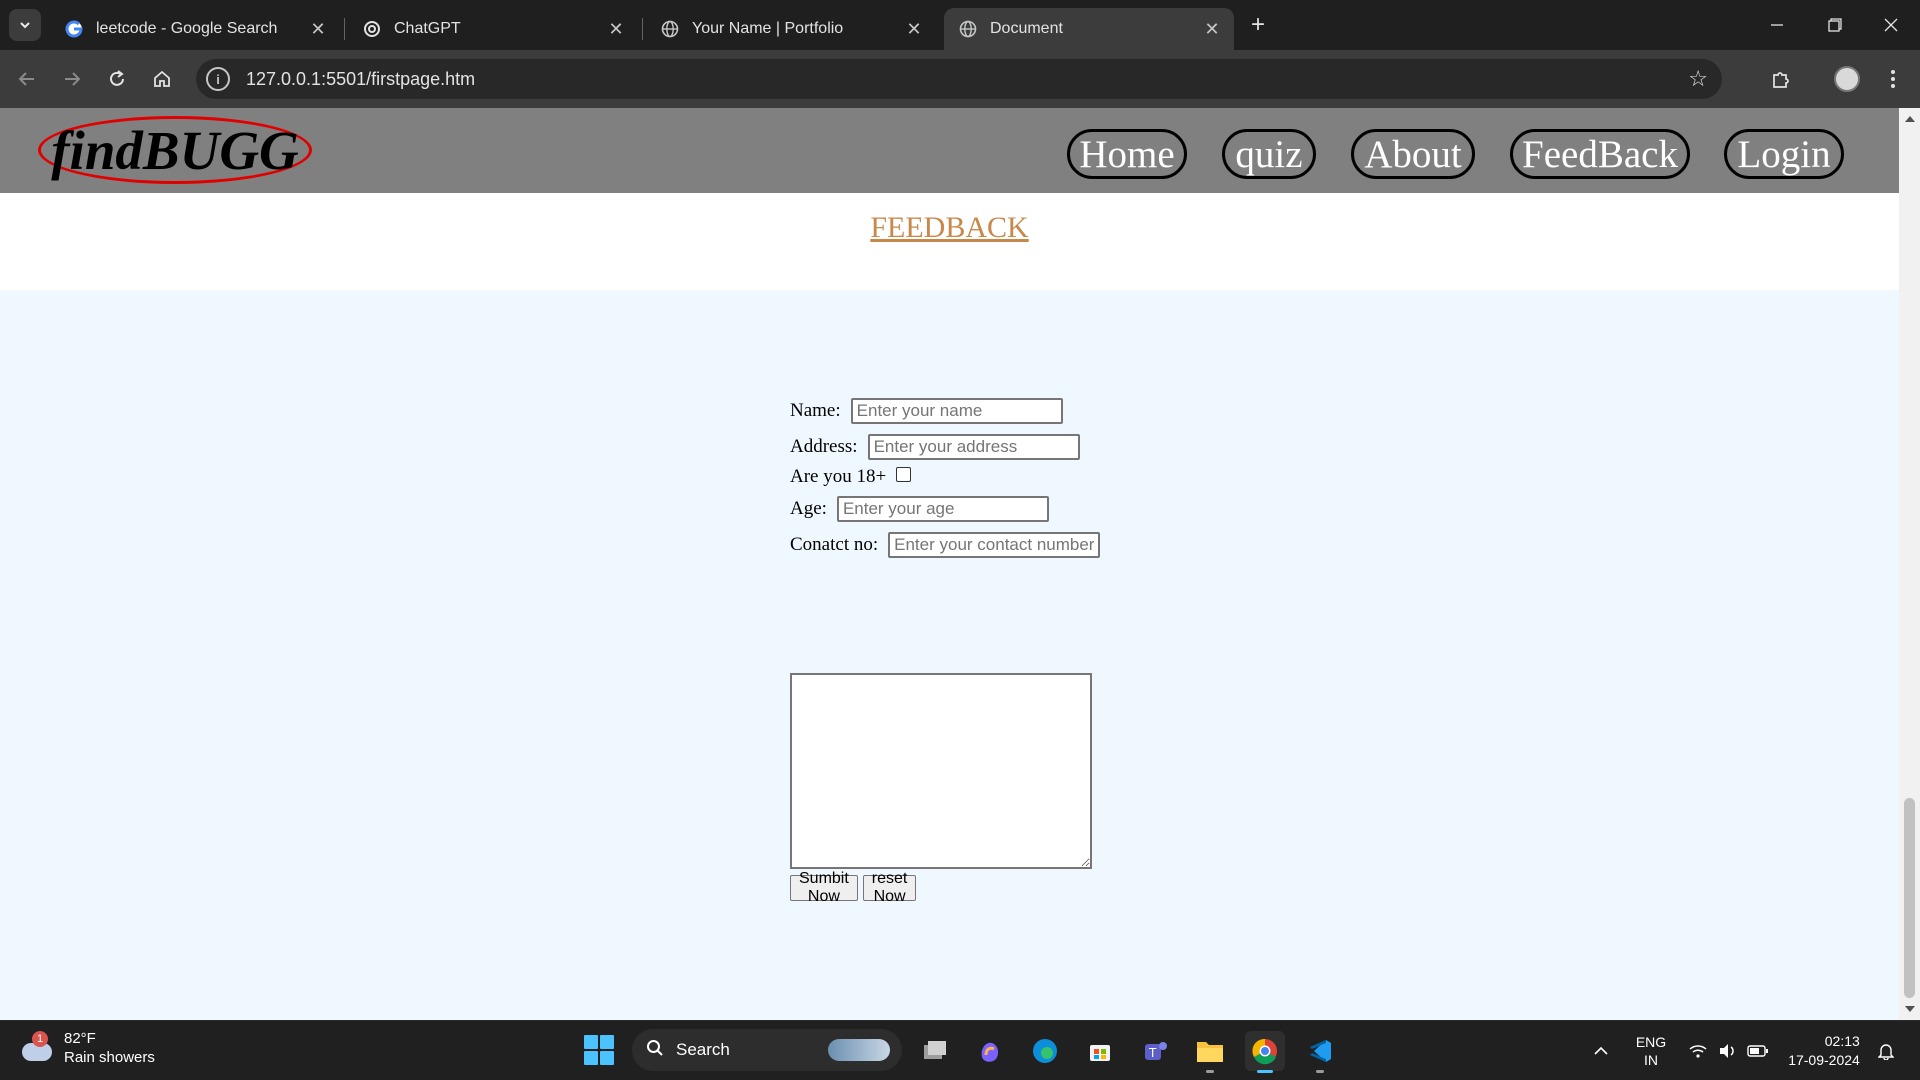 The image size is (1920, 1080). Describe the element at coordinates (767, 1050) in the screenshot. I see `taskbar-search: Search` at that location.